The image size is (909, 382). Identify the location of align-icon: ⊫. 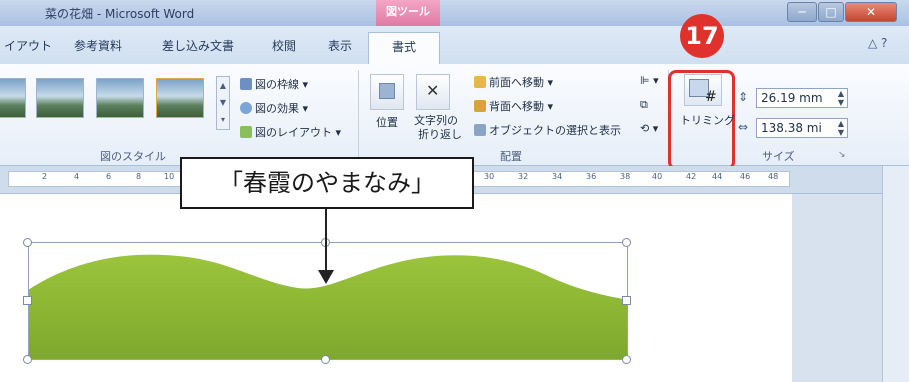
(645, 80).